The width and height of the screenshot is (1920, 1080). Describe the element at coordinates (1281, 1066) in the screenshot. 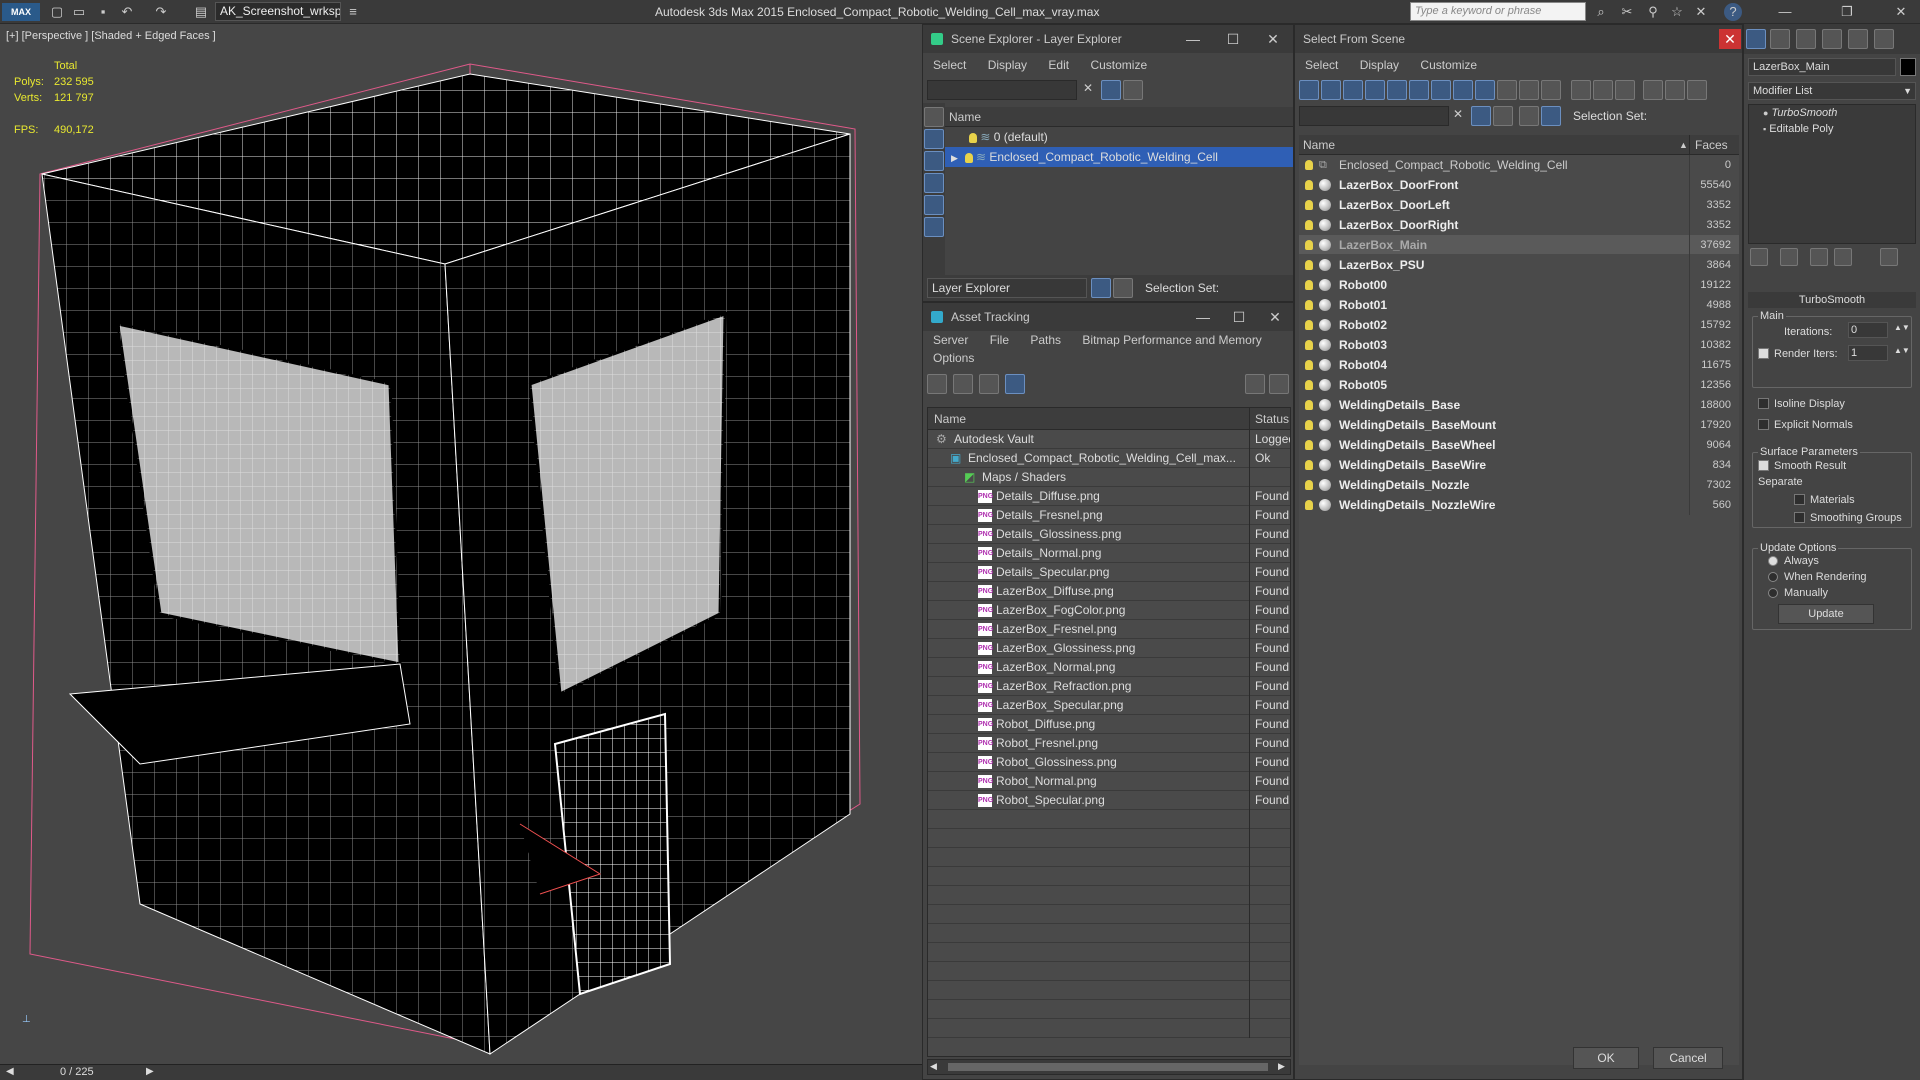

I see `scroll-right-icon: ▶` at that location.